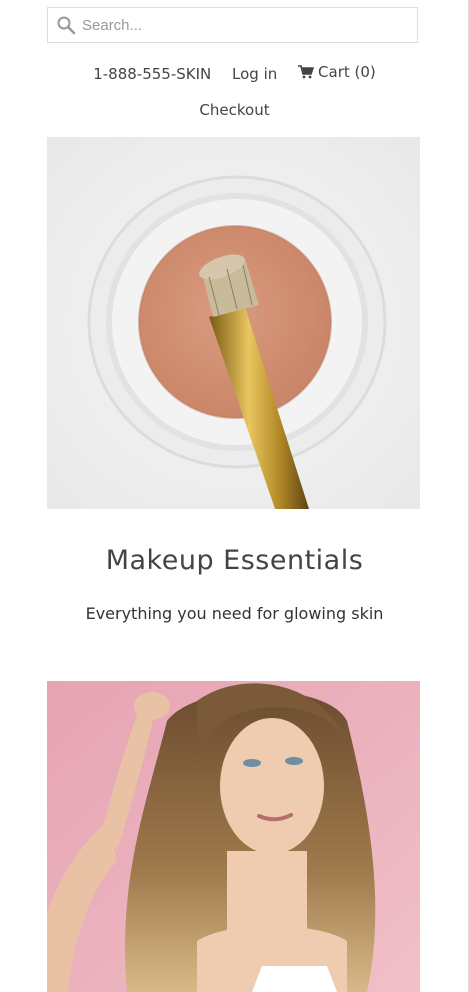 The image size is (469, 992). What do you see at coordinates (347, 72) in the screenshot?
I see `cart-label: Cart (0)` at bounding box center [347, 72].